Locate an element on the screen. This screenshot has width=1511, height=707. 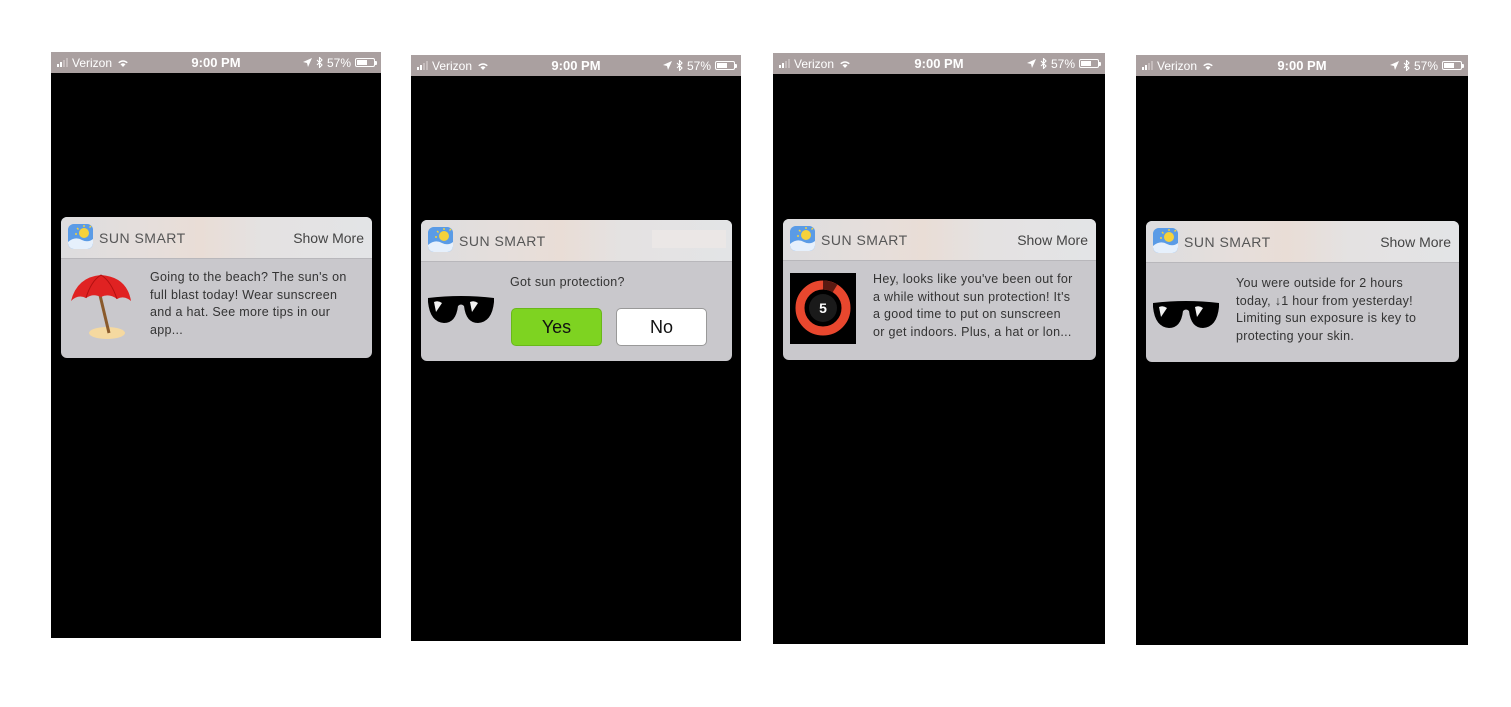
beach-umbrella-icon is located at coordinates (101, 306).